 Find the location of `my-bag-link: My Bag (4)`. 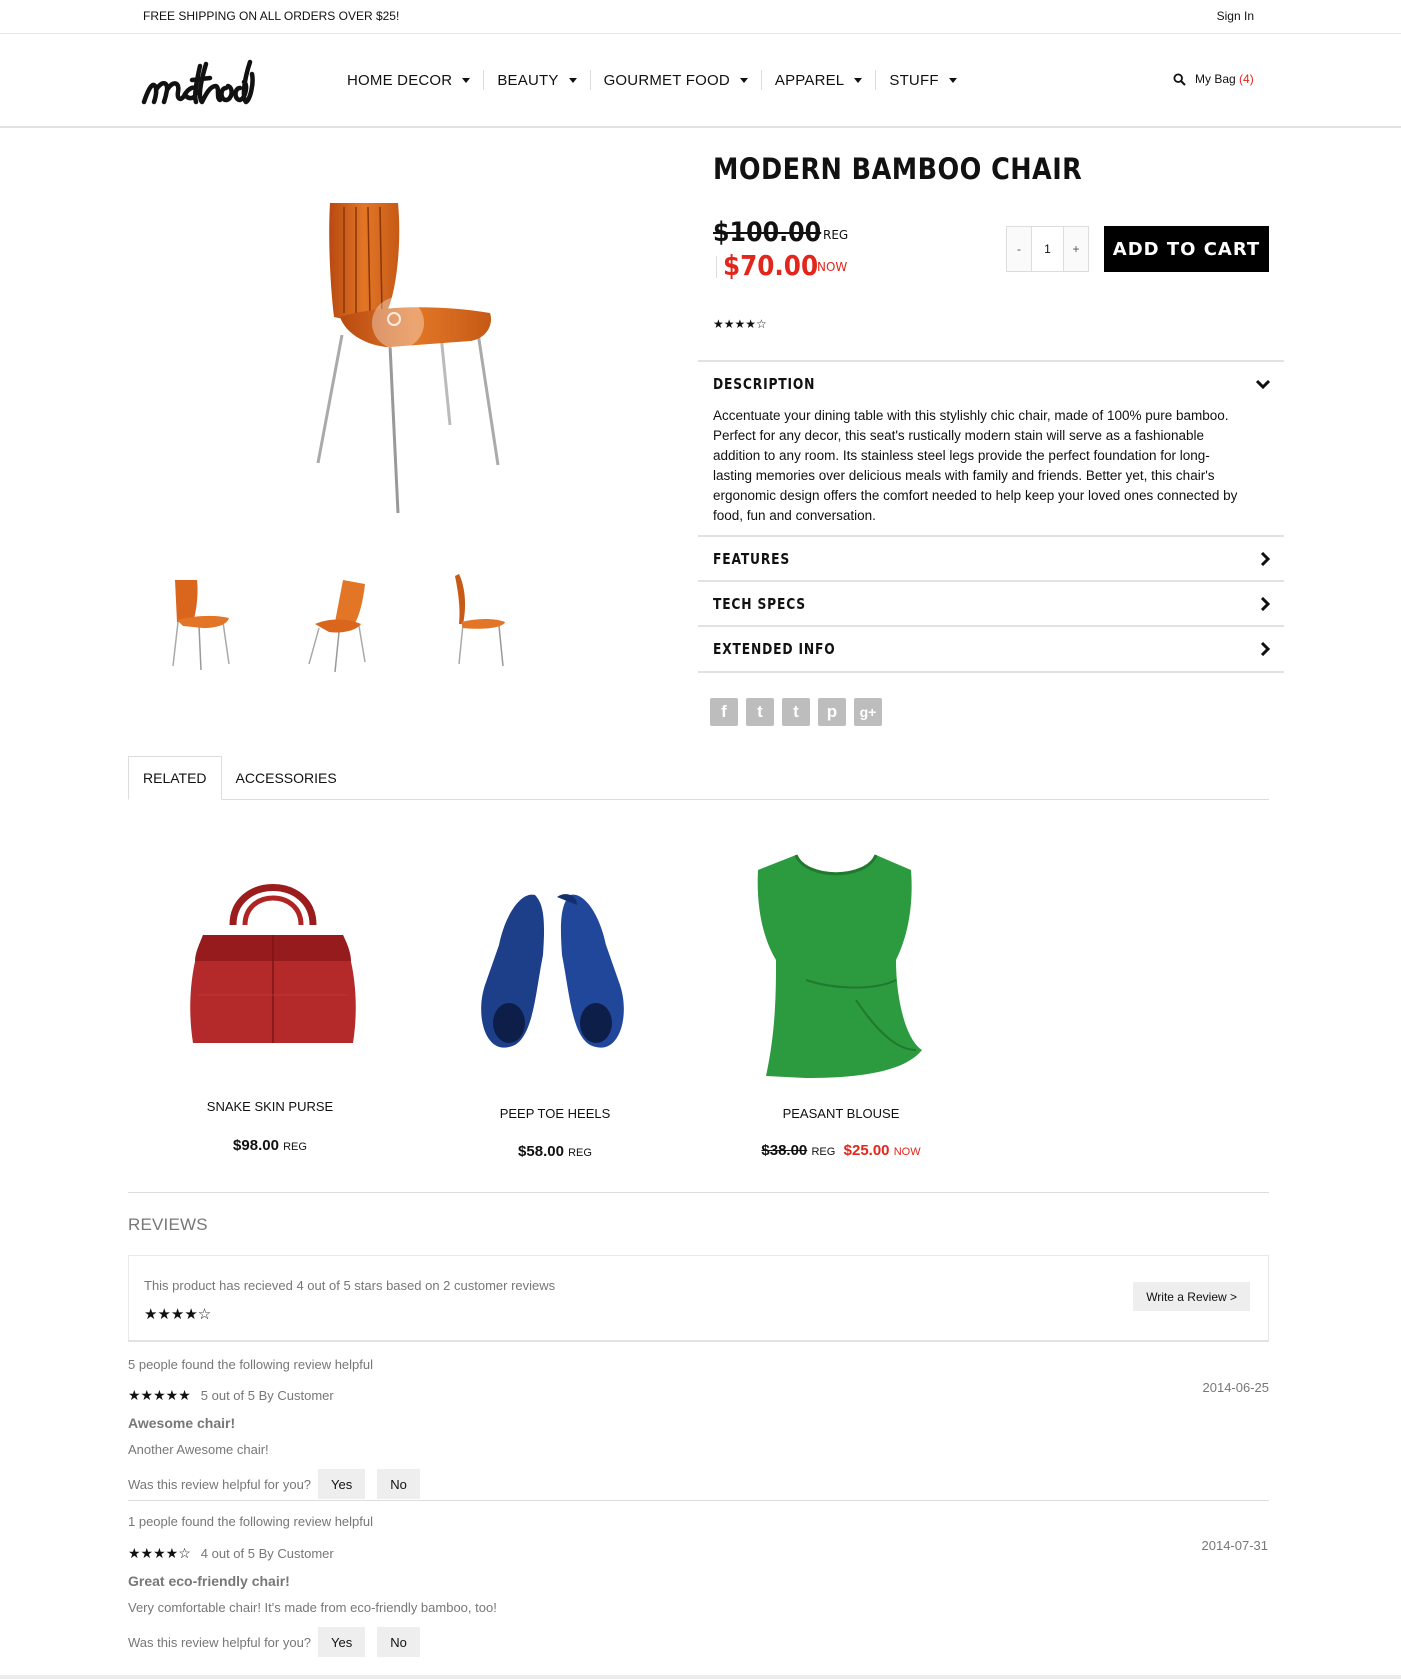

my-bag-link: My Bag (4) is located at coordinates (1224, 79).